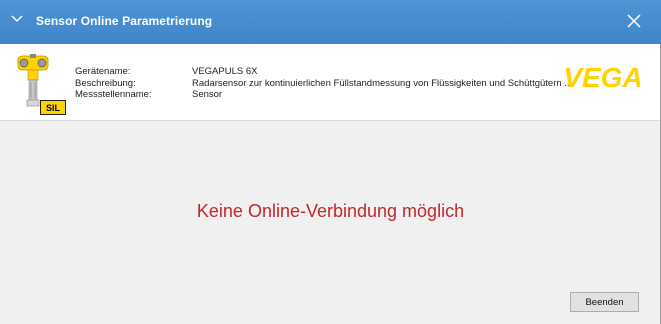 The height and width of the screenshot is (324, 661). What do you see at coordinates (604, 302) in the screenshot?
I see `quit-button: Beenden` at bounding box center [604, 302].